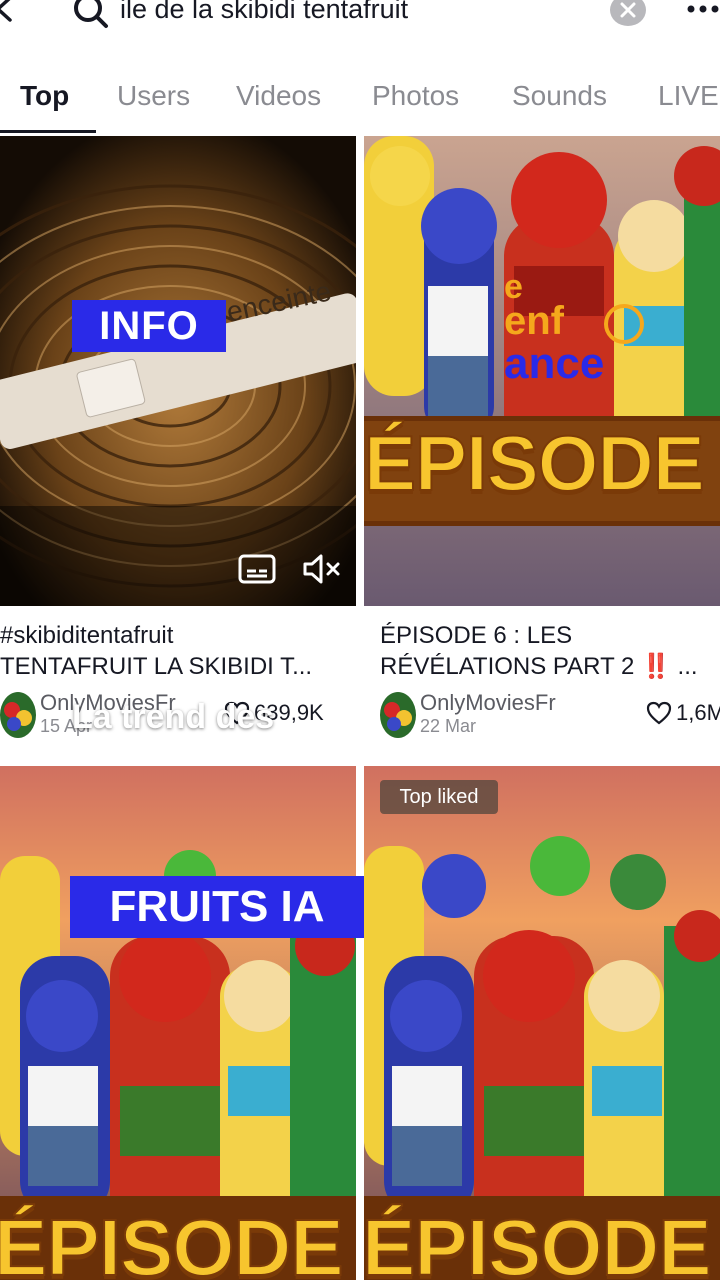 The height and width of the screenshot is (1280, 720). I want to click on tab-users: Users, so click(153, 96).